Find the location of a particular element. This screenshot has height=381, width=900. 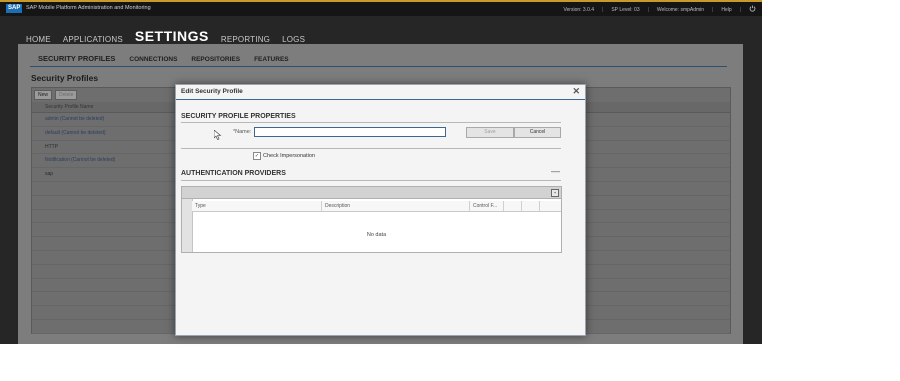

column-description: Description is located at coordinates (396, 206).